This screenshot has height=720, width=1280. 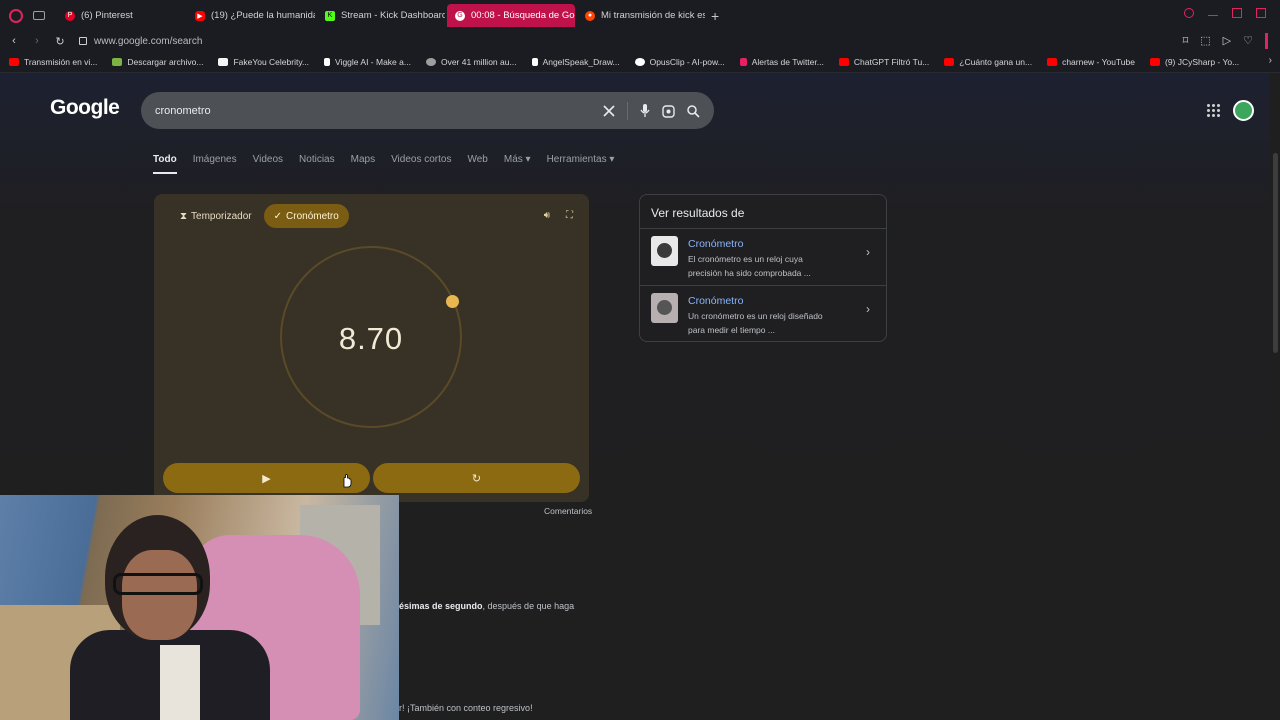 I want to click on close-icon, so click(x=1261, y=13).